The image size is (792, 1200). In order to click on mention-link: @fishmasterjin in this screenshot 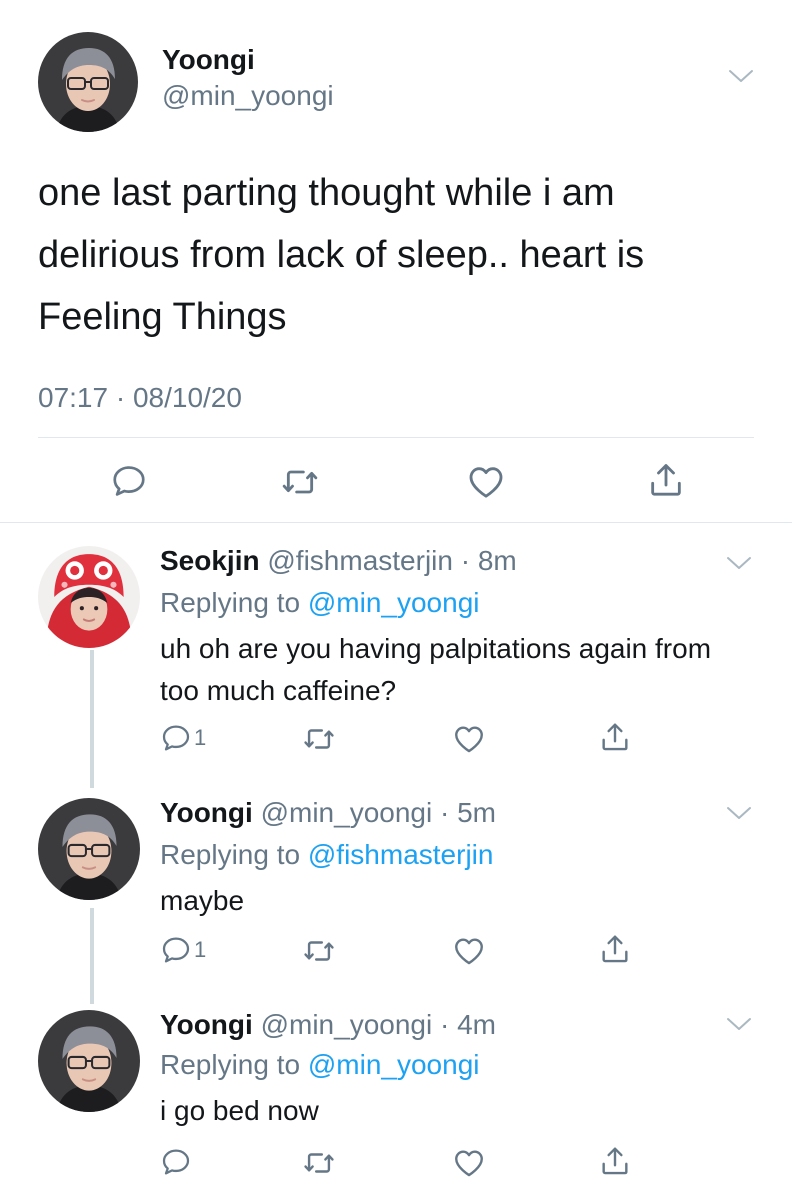, I will do `click(401, 854)`.